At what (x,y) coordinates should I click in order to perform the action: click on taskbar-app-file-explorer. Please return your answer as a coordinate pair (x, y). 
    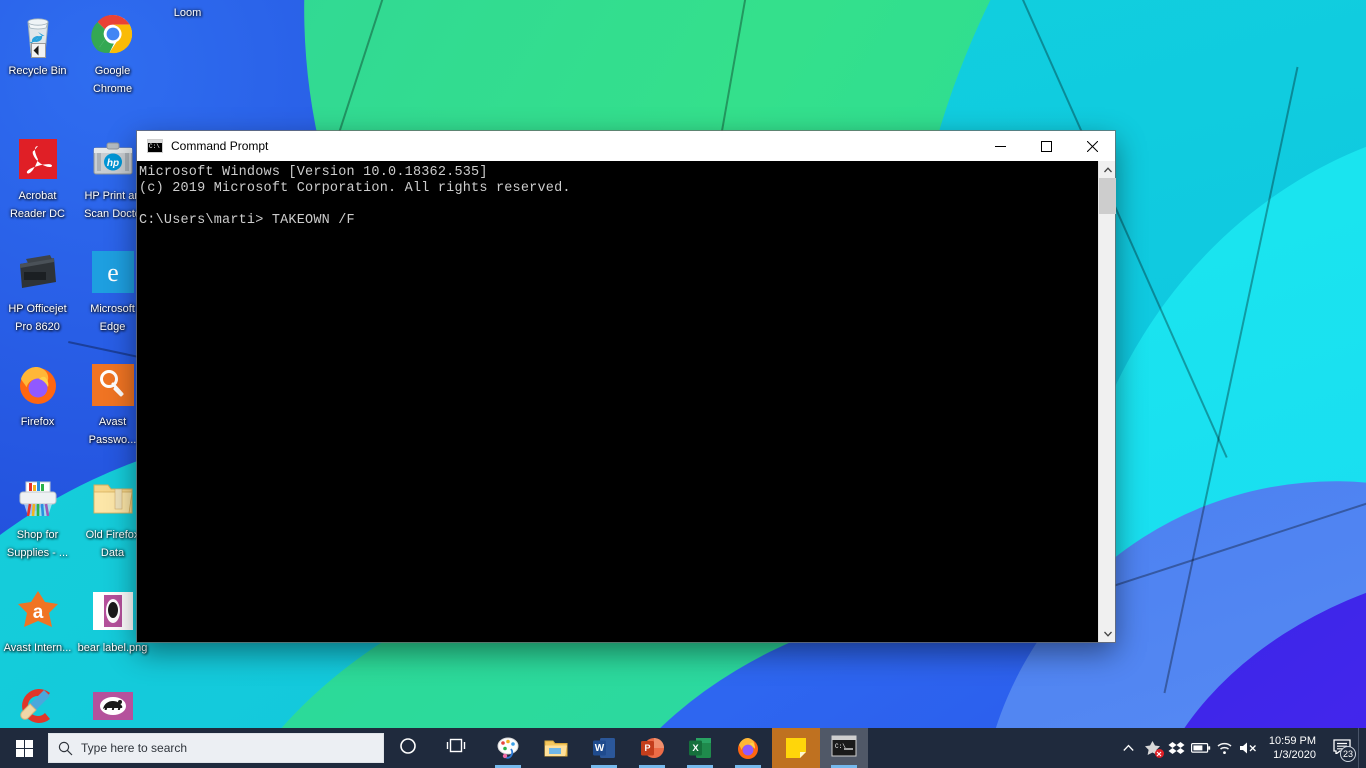
    Looking at the image, I should click on (556, 748).